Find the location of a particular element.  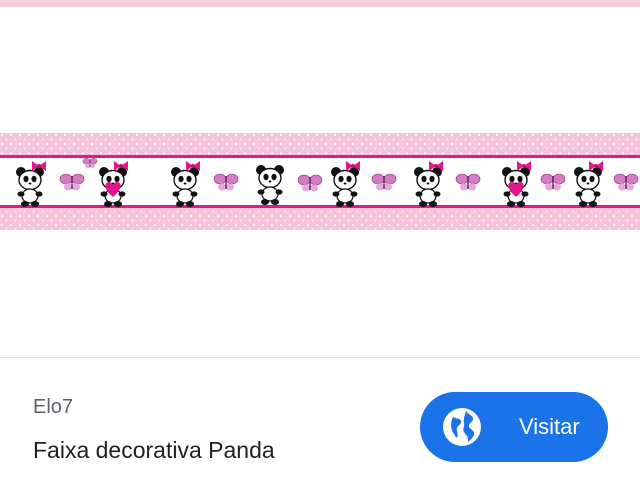

result-title: Faixa decorativa Panda is located at coordinates (154, 450).